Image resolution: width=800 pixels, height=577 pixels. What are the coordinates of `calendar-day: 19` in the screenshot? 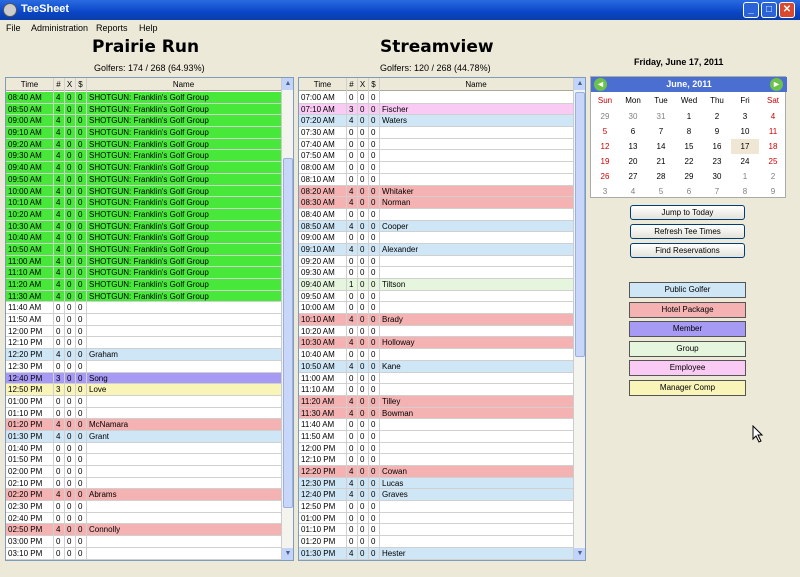 It's located at (605, 161).